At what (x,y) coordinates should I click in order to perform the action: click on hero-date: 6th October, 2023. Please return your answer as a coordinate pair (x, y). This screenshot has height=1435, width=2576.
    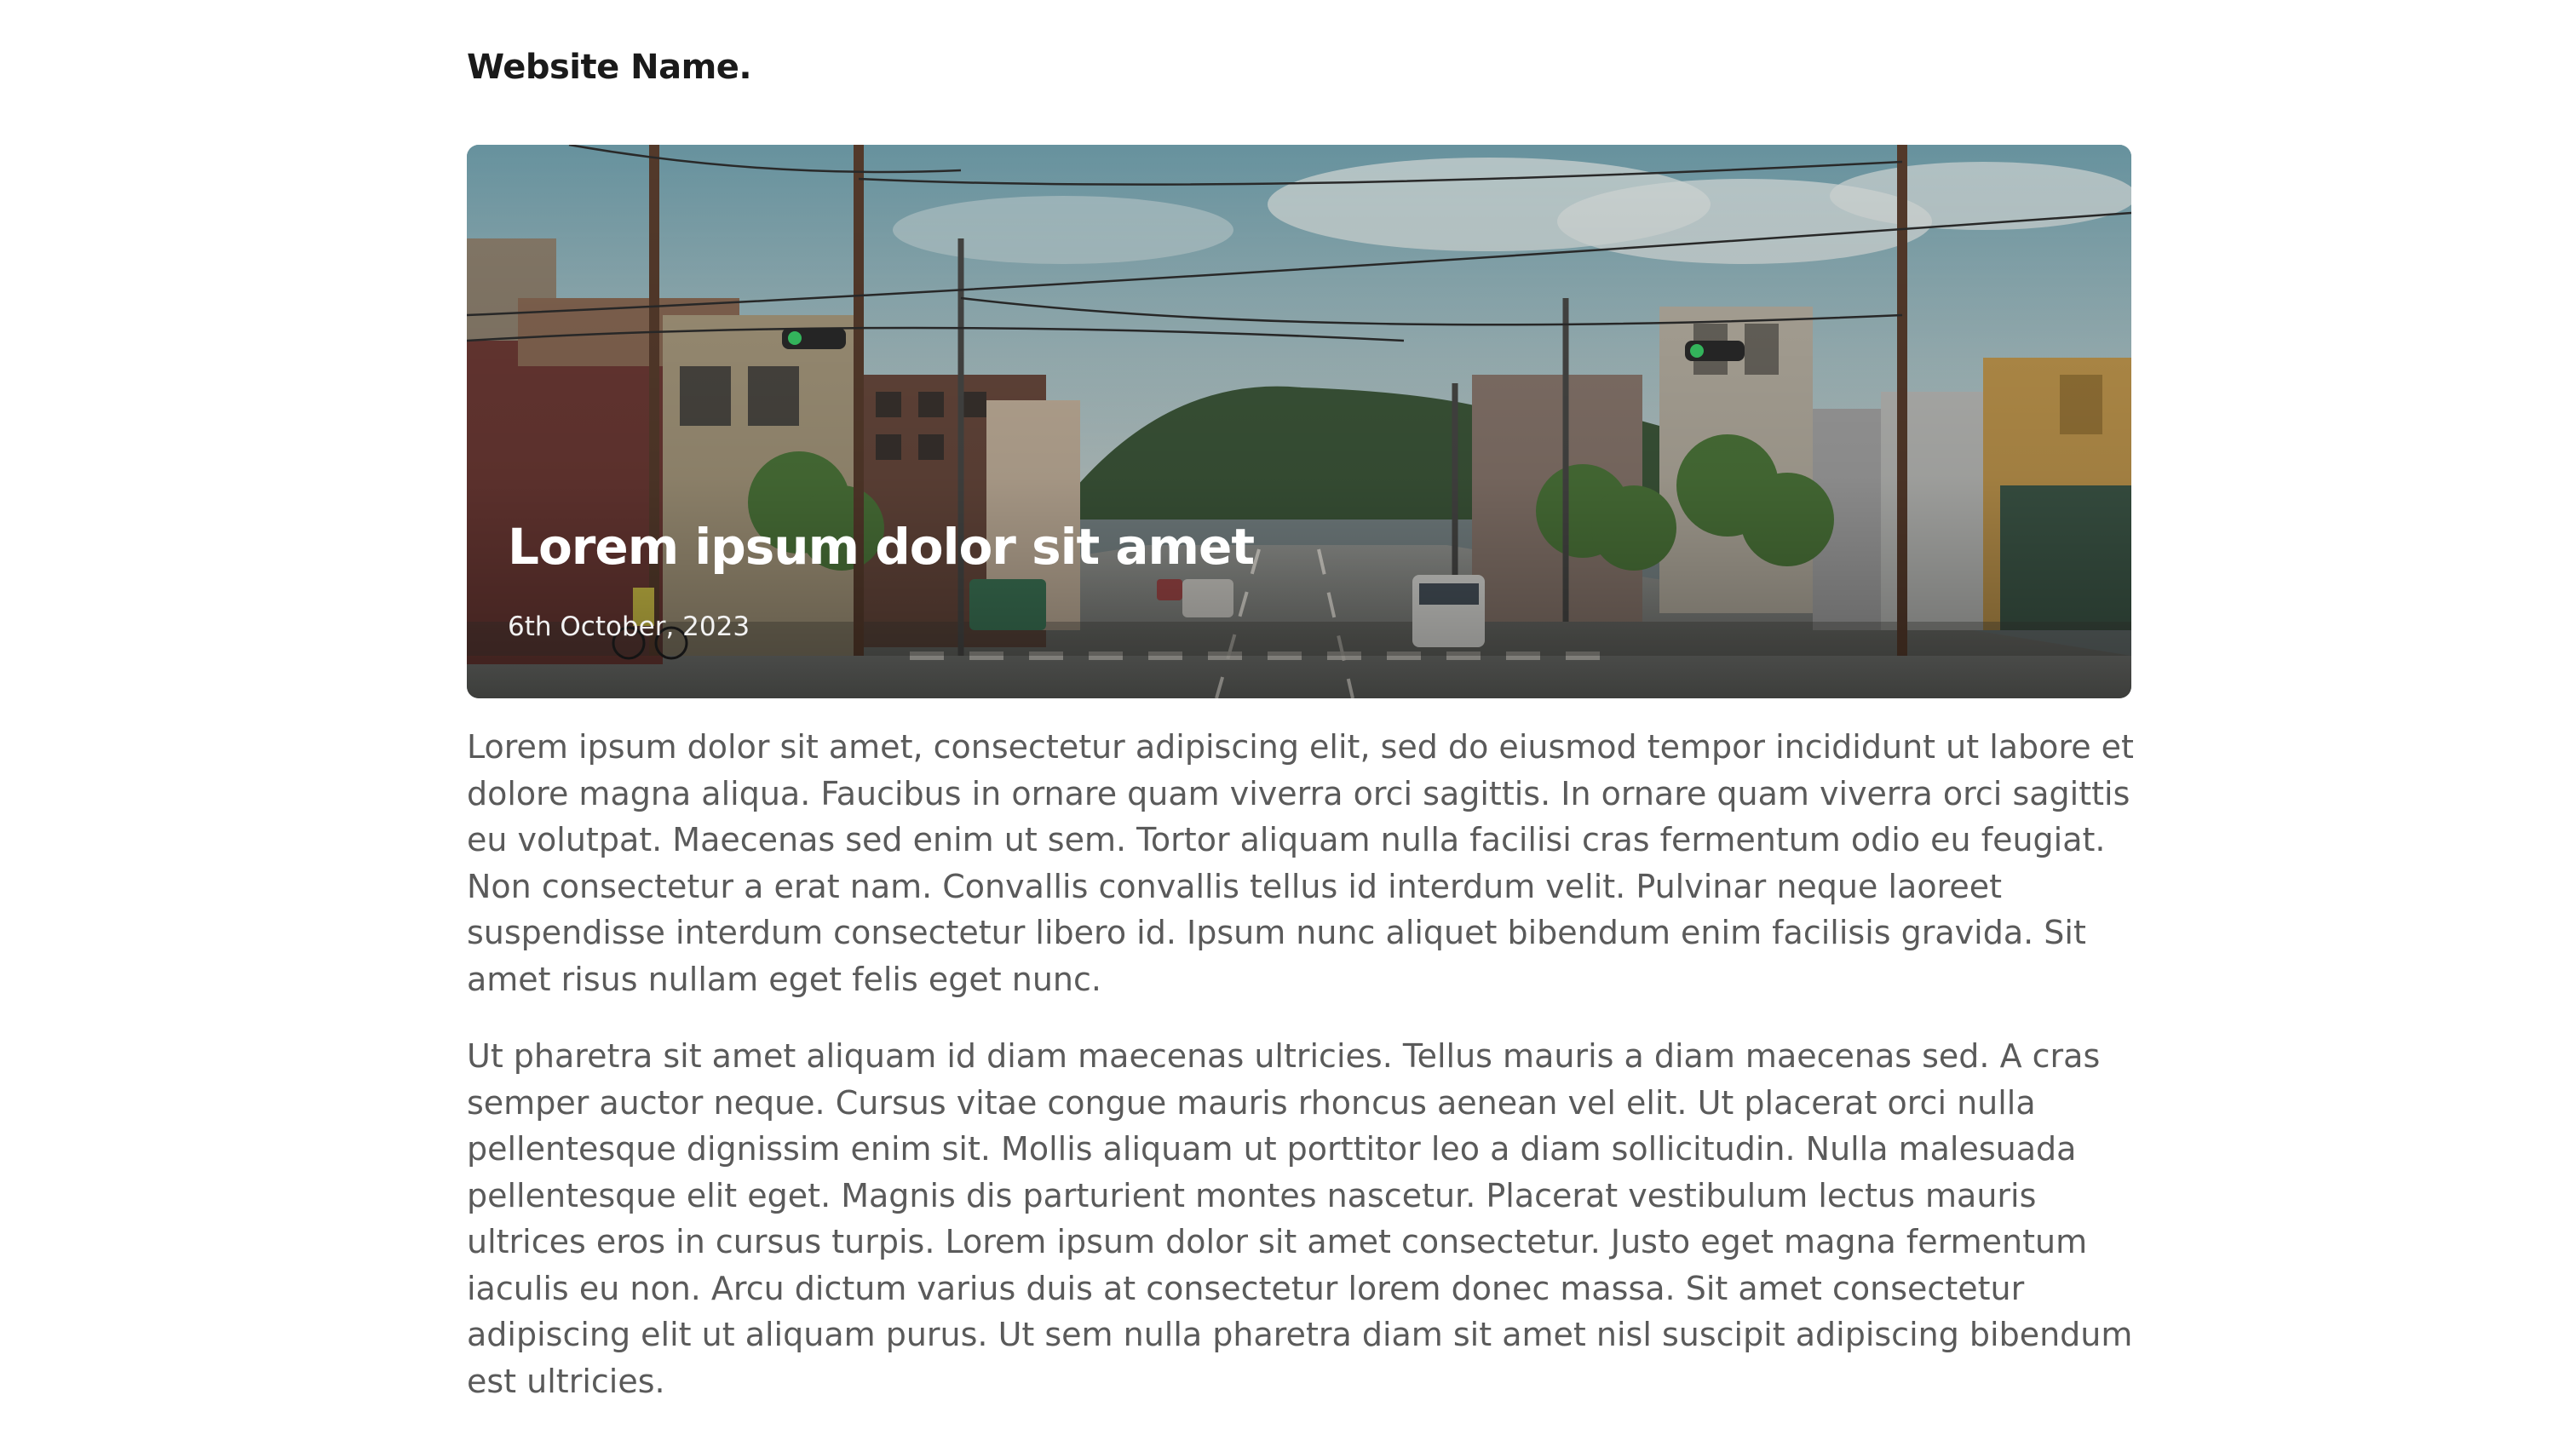
    Looking at the image, I should click on (629, 626).